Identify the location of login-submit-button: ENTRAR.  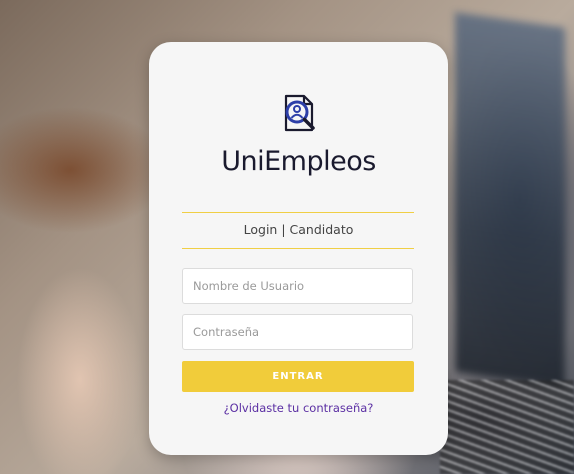
(298, 376).